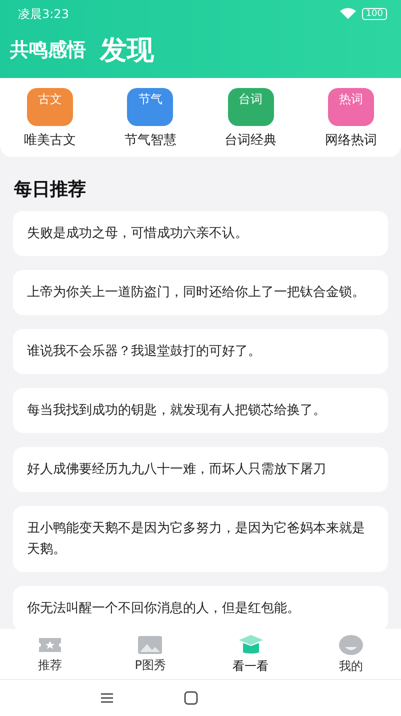 The image size is (401, 716). I want to click on category-label: 节气智慧, so click(150, 140).